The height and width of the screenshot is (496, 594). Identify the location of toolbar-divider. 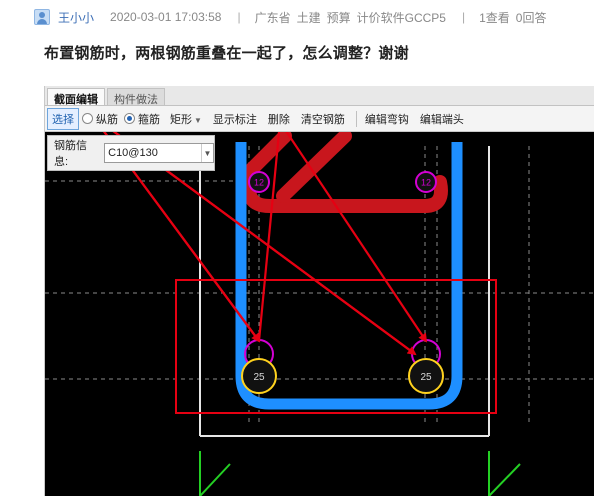
(356, 118).